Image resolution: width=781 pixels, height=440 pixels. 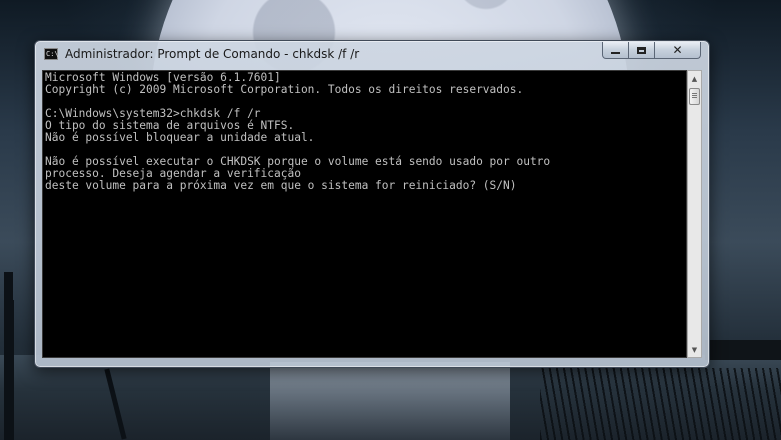 What do you see at coordinates (615, 53) in the screenshot?
I see `minimize-icon` at bounding box center [615, 53].